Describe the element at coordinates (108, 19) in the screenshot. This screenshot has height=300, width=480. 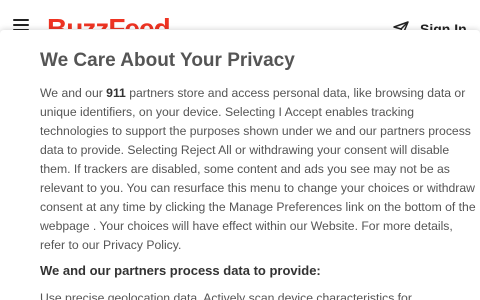
I see `brand-logo: BuzzFeed` at that location.